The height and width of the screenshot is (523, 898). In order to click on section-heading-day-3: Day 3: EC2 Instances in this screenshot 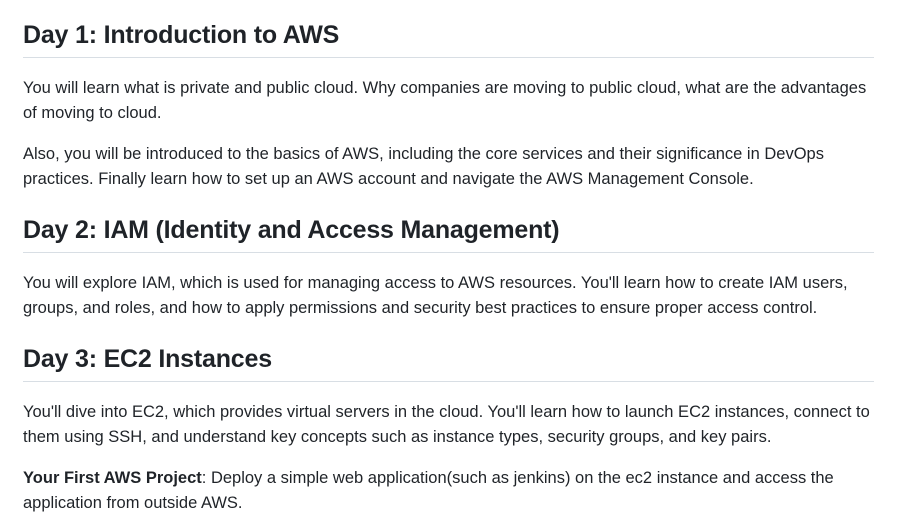, I will do `click(147, 359)`.